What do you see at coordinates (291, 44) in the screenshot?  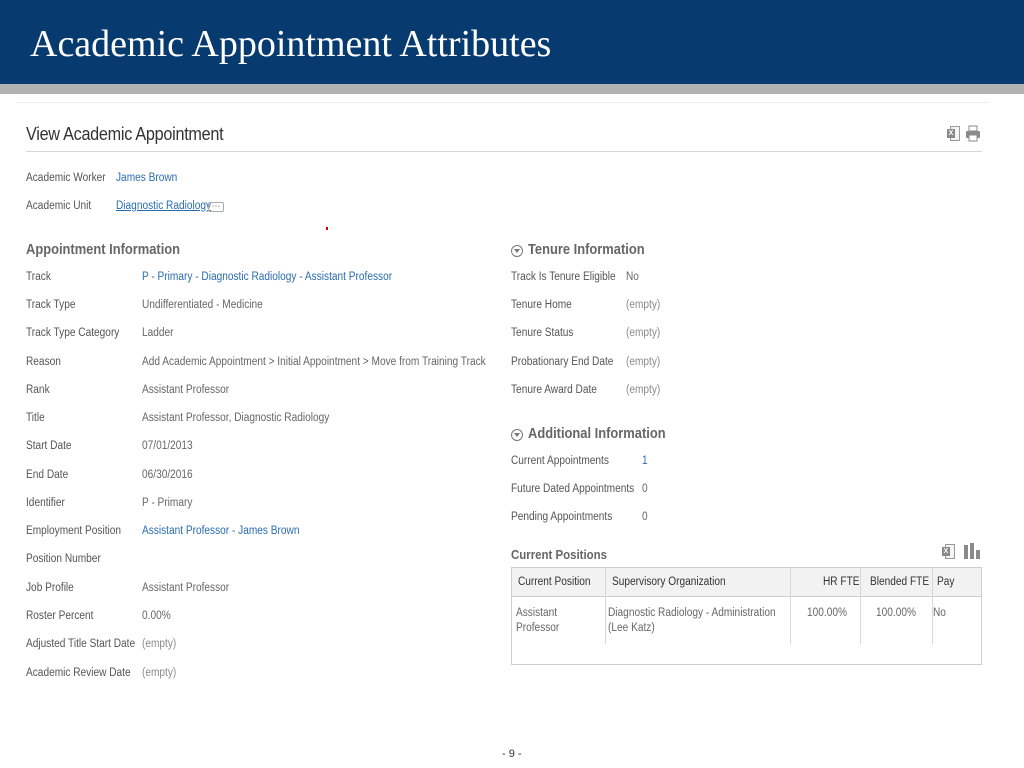 I see `slide-title: Academic Appointment Attributes` at bounding box center [291, 44].